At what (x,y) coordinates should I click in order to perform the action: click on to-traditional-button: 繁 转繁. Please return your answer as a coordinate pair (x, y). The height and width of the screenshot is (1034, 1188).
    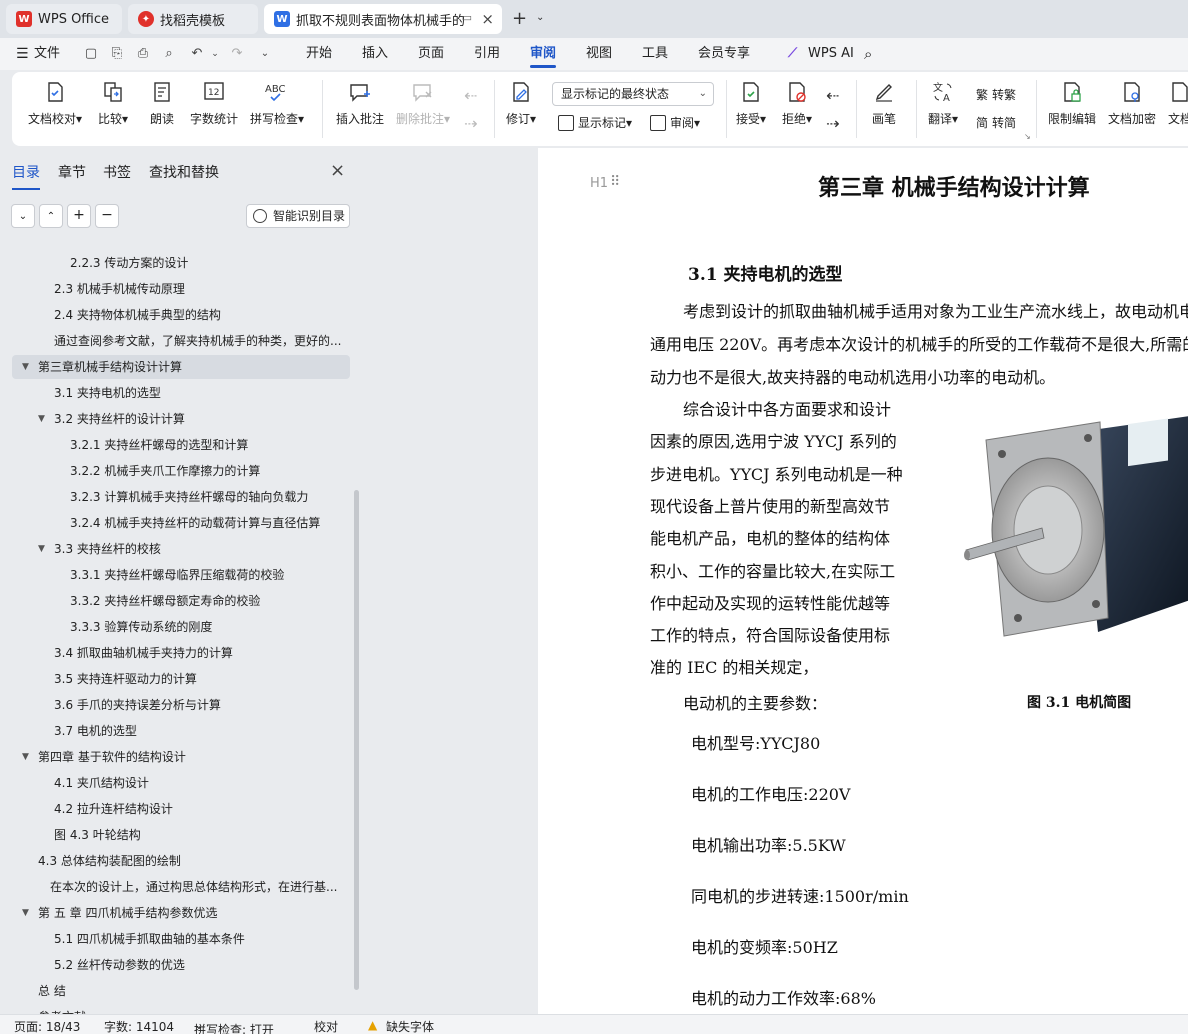
    Looking at the image, I should click on (996, 94).